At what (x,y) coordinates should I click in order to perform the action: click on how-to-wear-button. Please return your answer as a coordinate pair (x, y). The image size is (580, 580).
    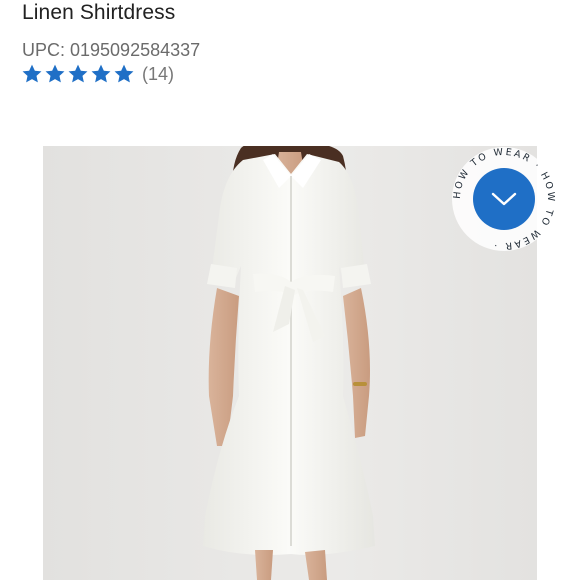
    Looking at the image, I should click on (504, 199).